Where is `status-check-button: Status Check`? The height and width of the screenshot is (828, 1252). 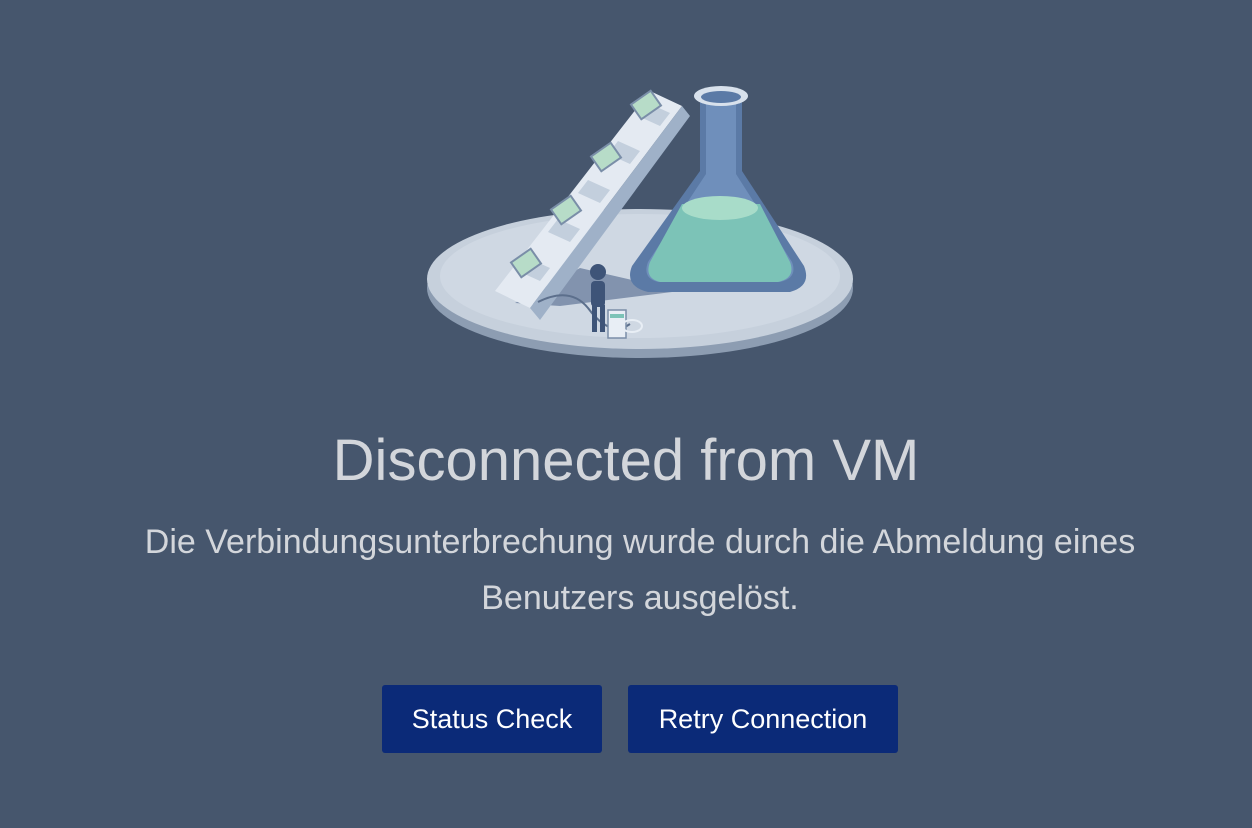 status-check-button: Status Check is located at coordinates (492, 719).